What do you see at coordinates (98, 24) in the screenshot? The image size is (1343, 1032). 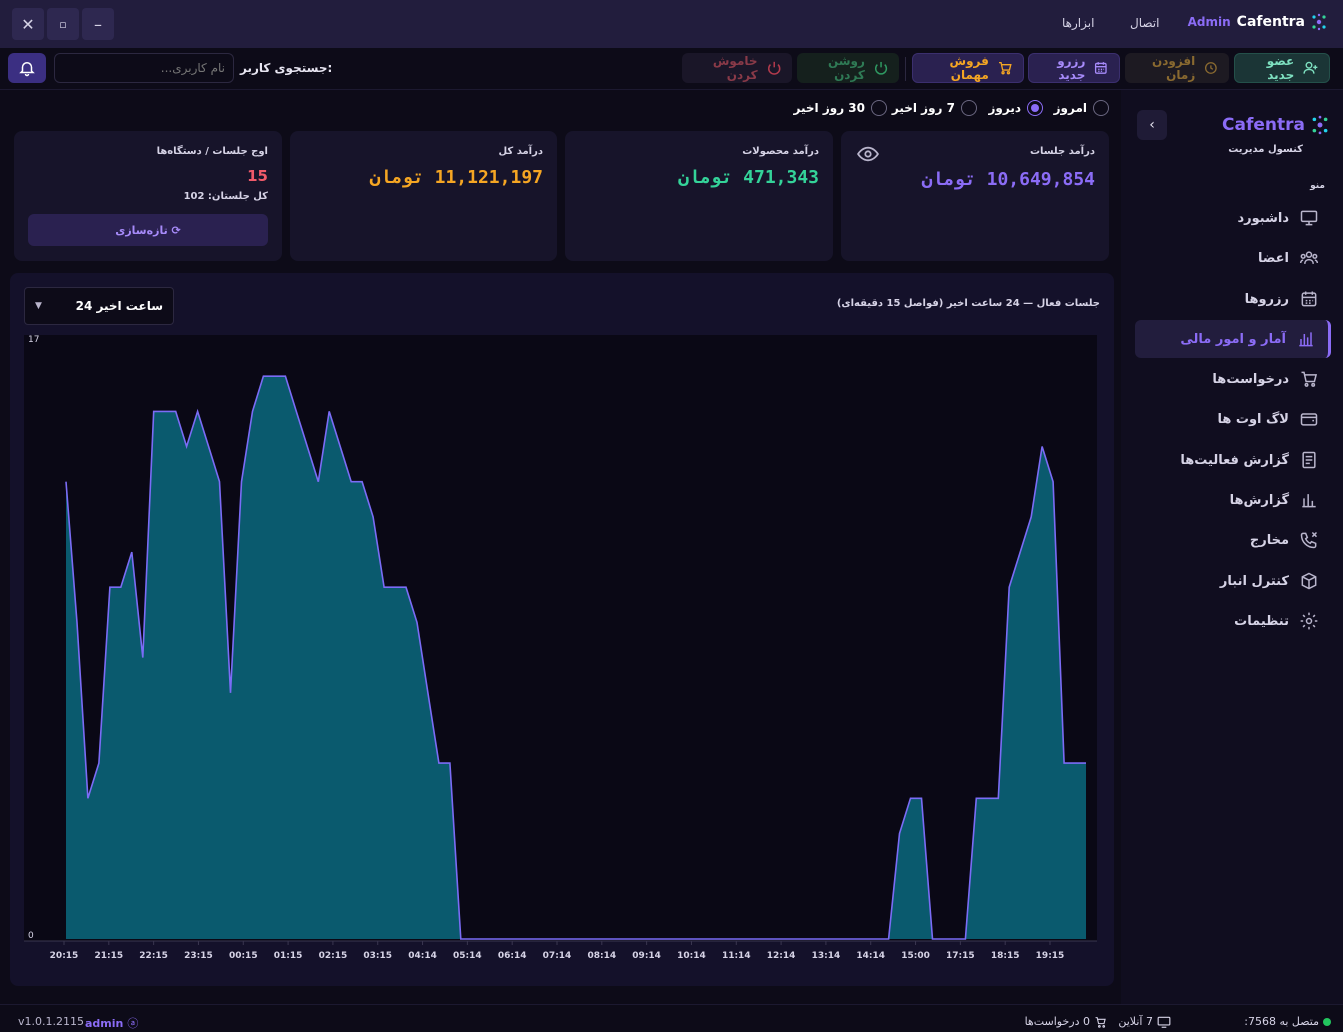 I see `minimize-window-button: –` at bounding box center [98, 24].